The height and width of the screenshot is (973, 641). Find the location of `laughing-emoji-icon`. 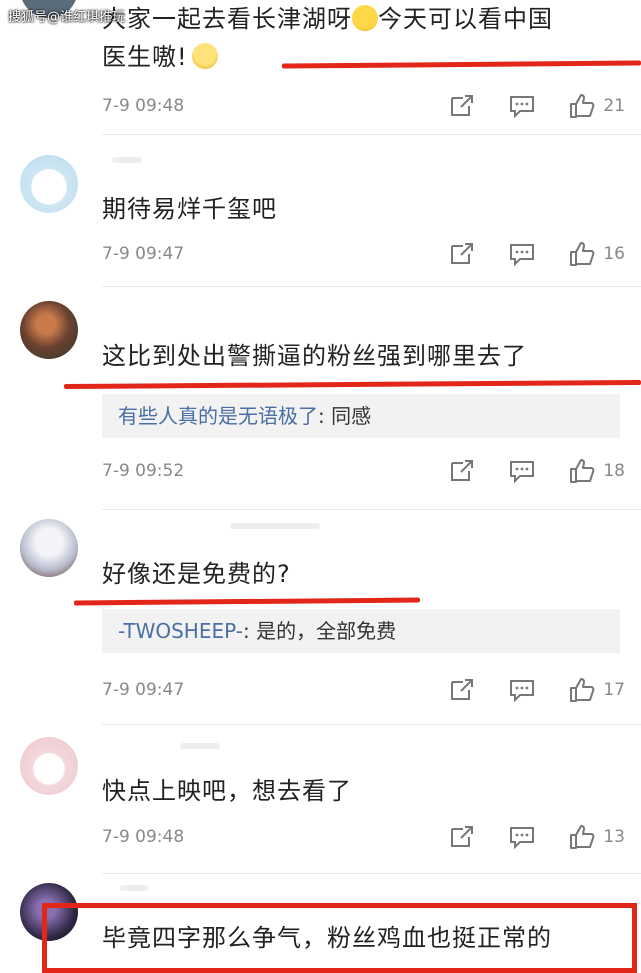

laughing-emoji-icon is located at coordinates (365, 18).